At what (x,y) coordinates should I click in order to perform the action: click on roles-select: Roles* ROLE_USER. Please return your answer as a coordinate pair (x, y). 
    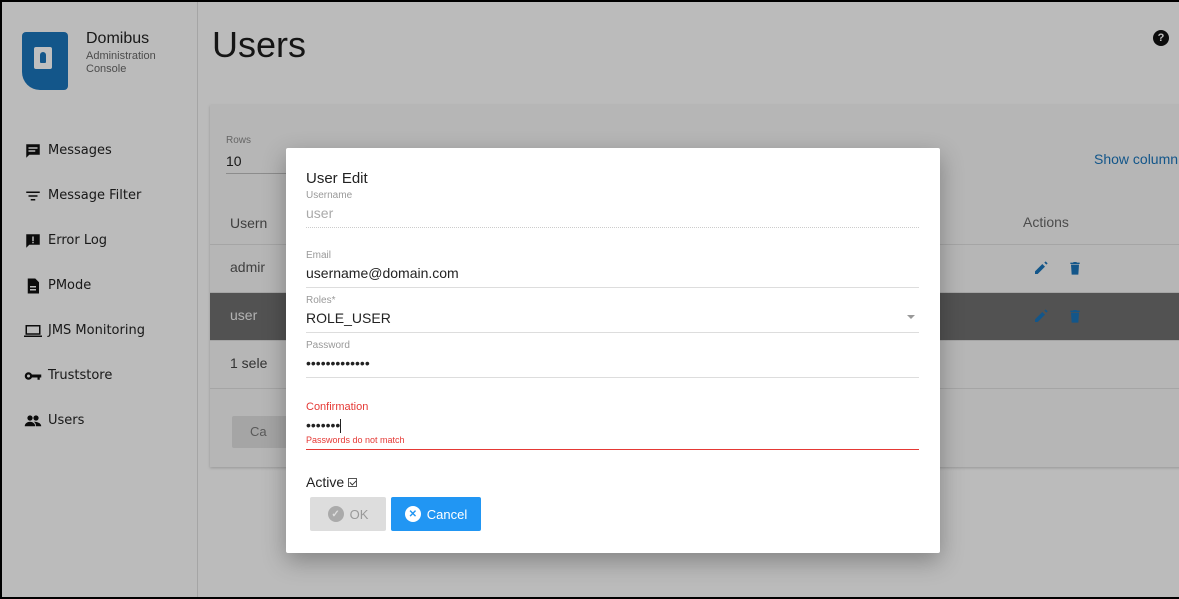
    Looking at the image, I should click on (612, 314).